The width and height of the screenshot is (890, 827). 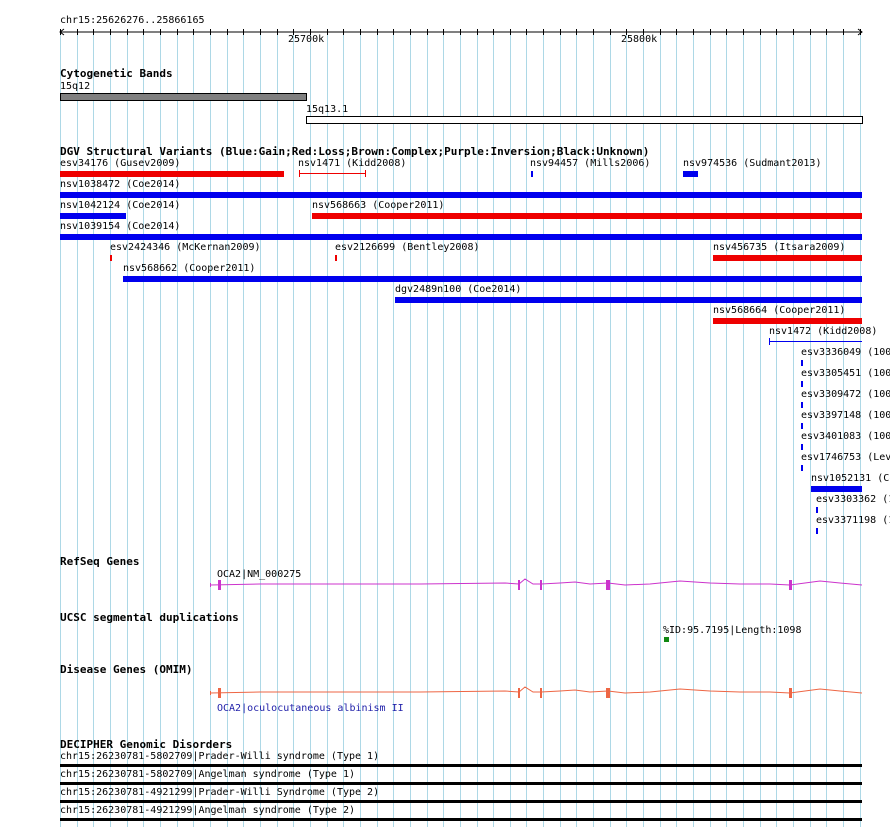 What do you see at coordinates (845, 415) in the screenshot?
I see `variant-label: esv3397148 (100` at bounding box center [845, 415].